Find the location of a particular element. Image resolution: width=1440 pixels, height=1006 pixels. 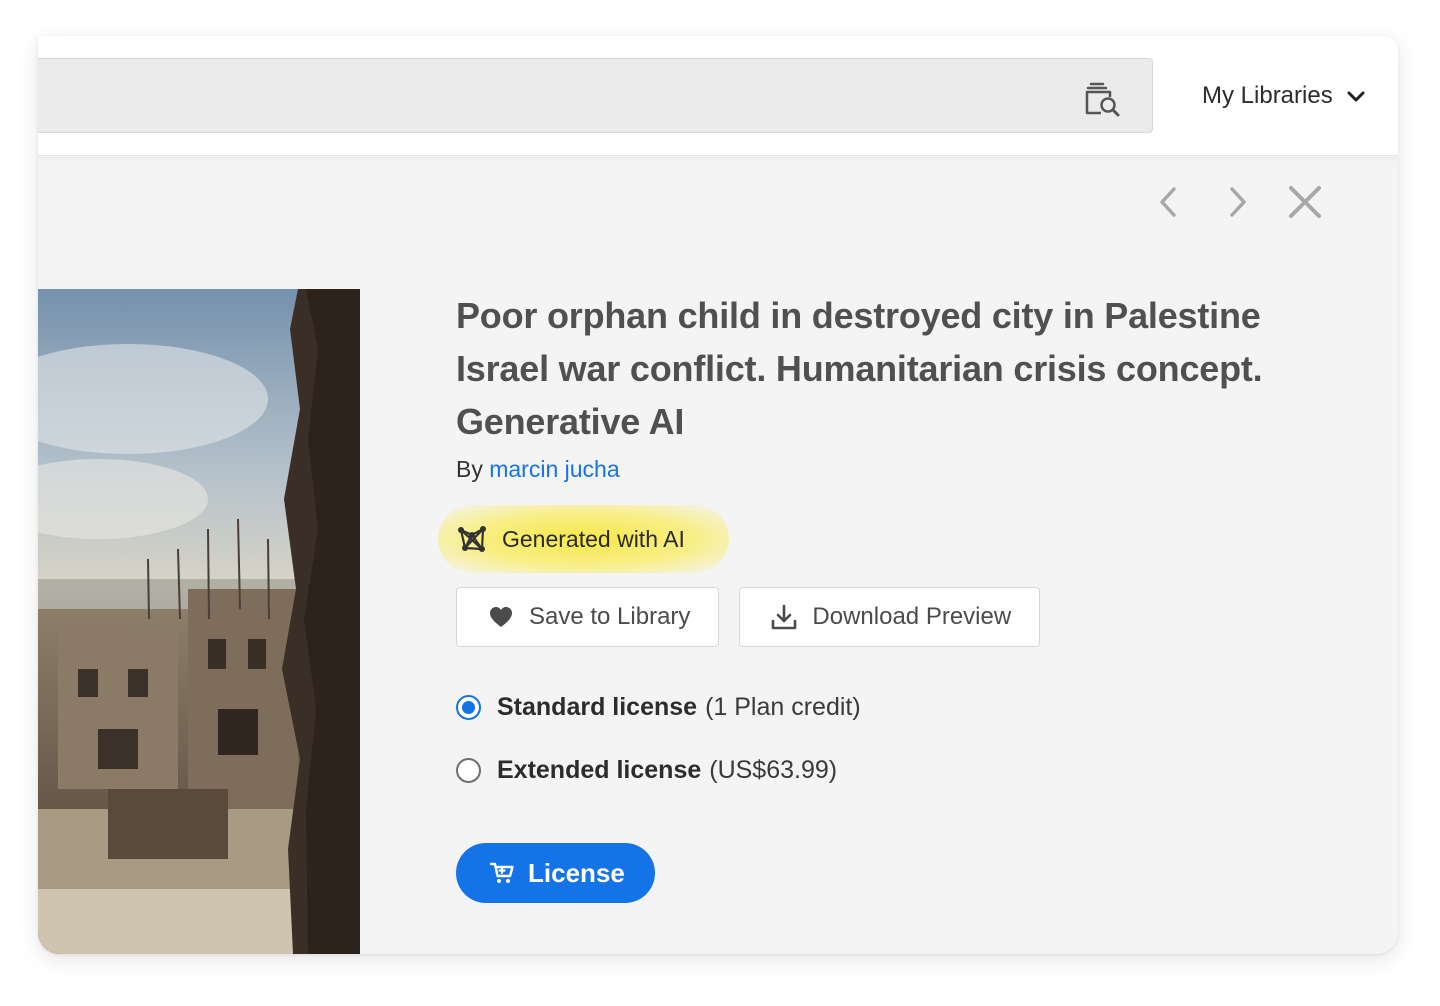

generated-with-ai-badge: Generated with AI is located at coordinates (583, 539).